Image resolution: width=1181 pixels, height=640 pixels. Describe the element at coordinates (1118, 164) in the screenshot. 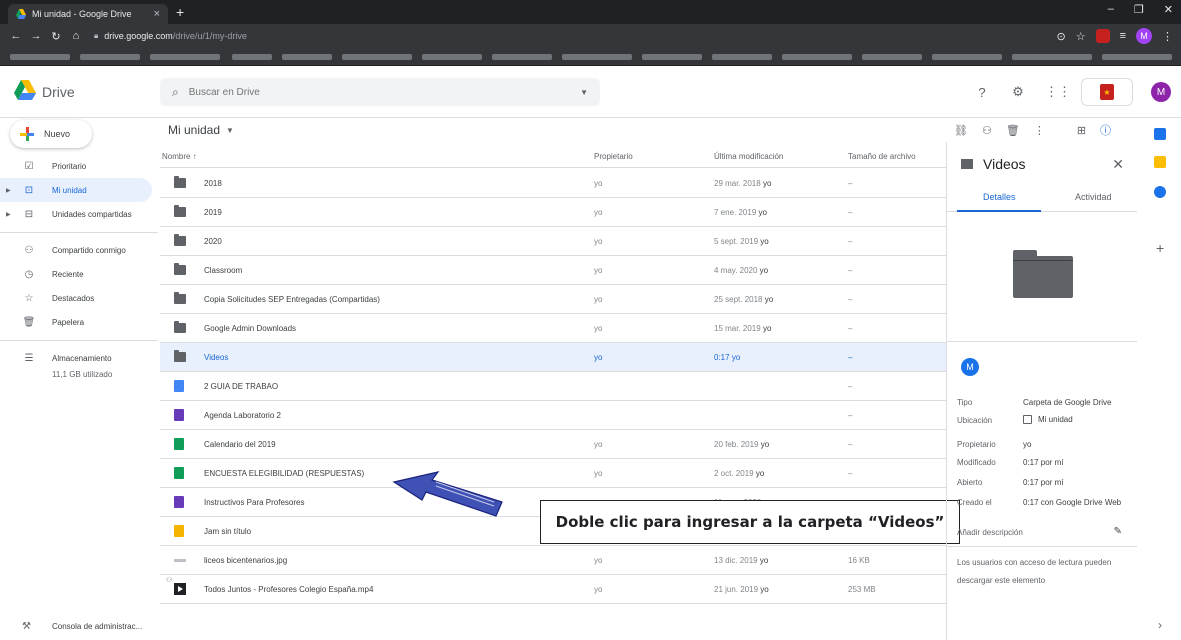

I see `close-icon: ✕` at that location.